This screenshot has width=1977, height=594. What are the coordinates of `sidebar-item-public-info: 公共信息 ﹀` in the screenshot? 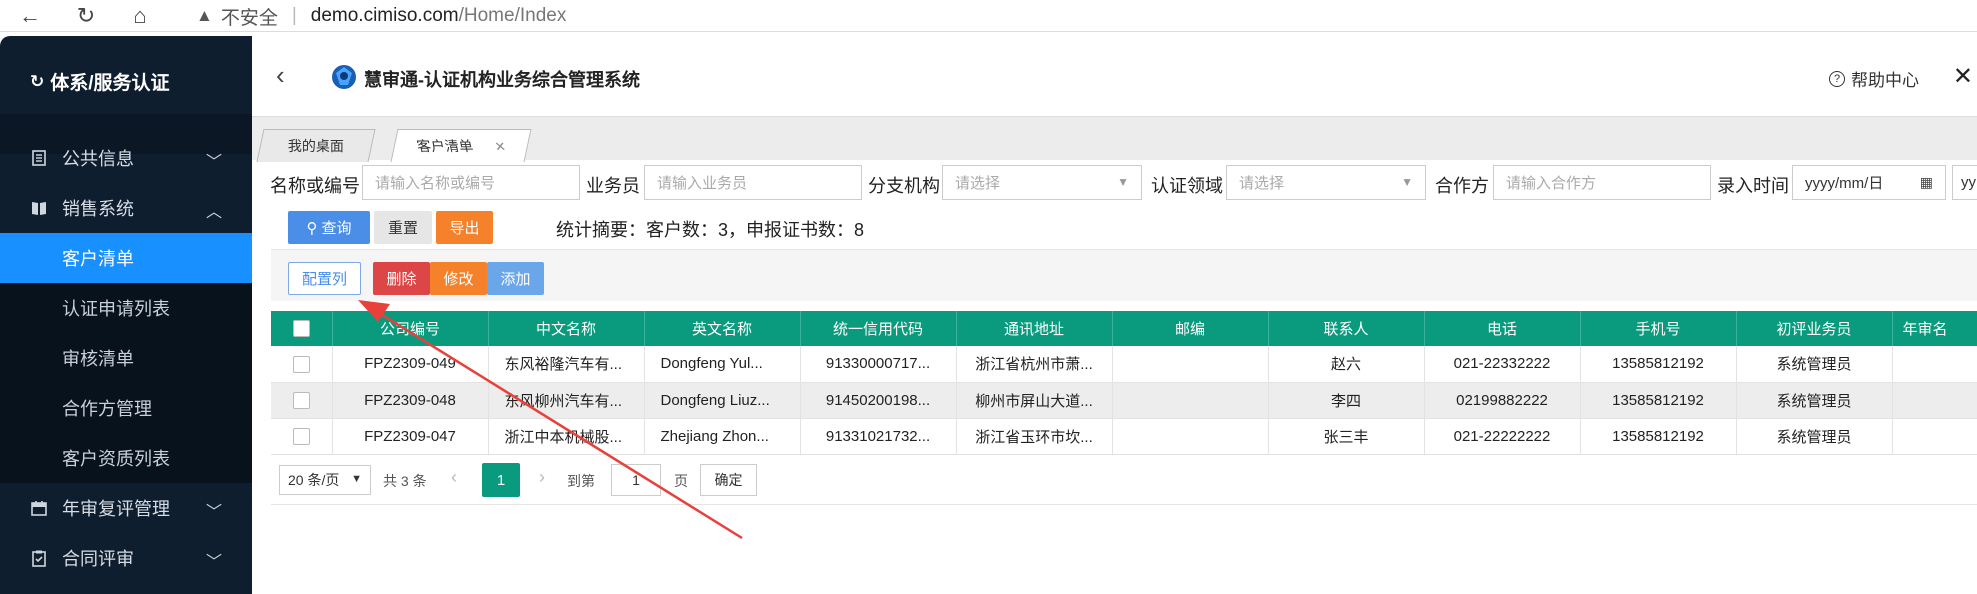 It's located at (126, 158).